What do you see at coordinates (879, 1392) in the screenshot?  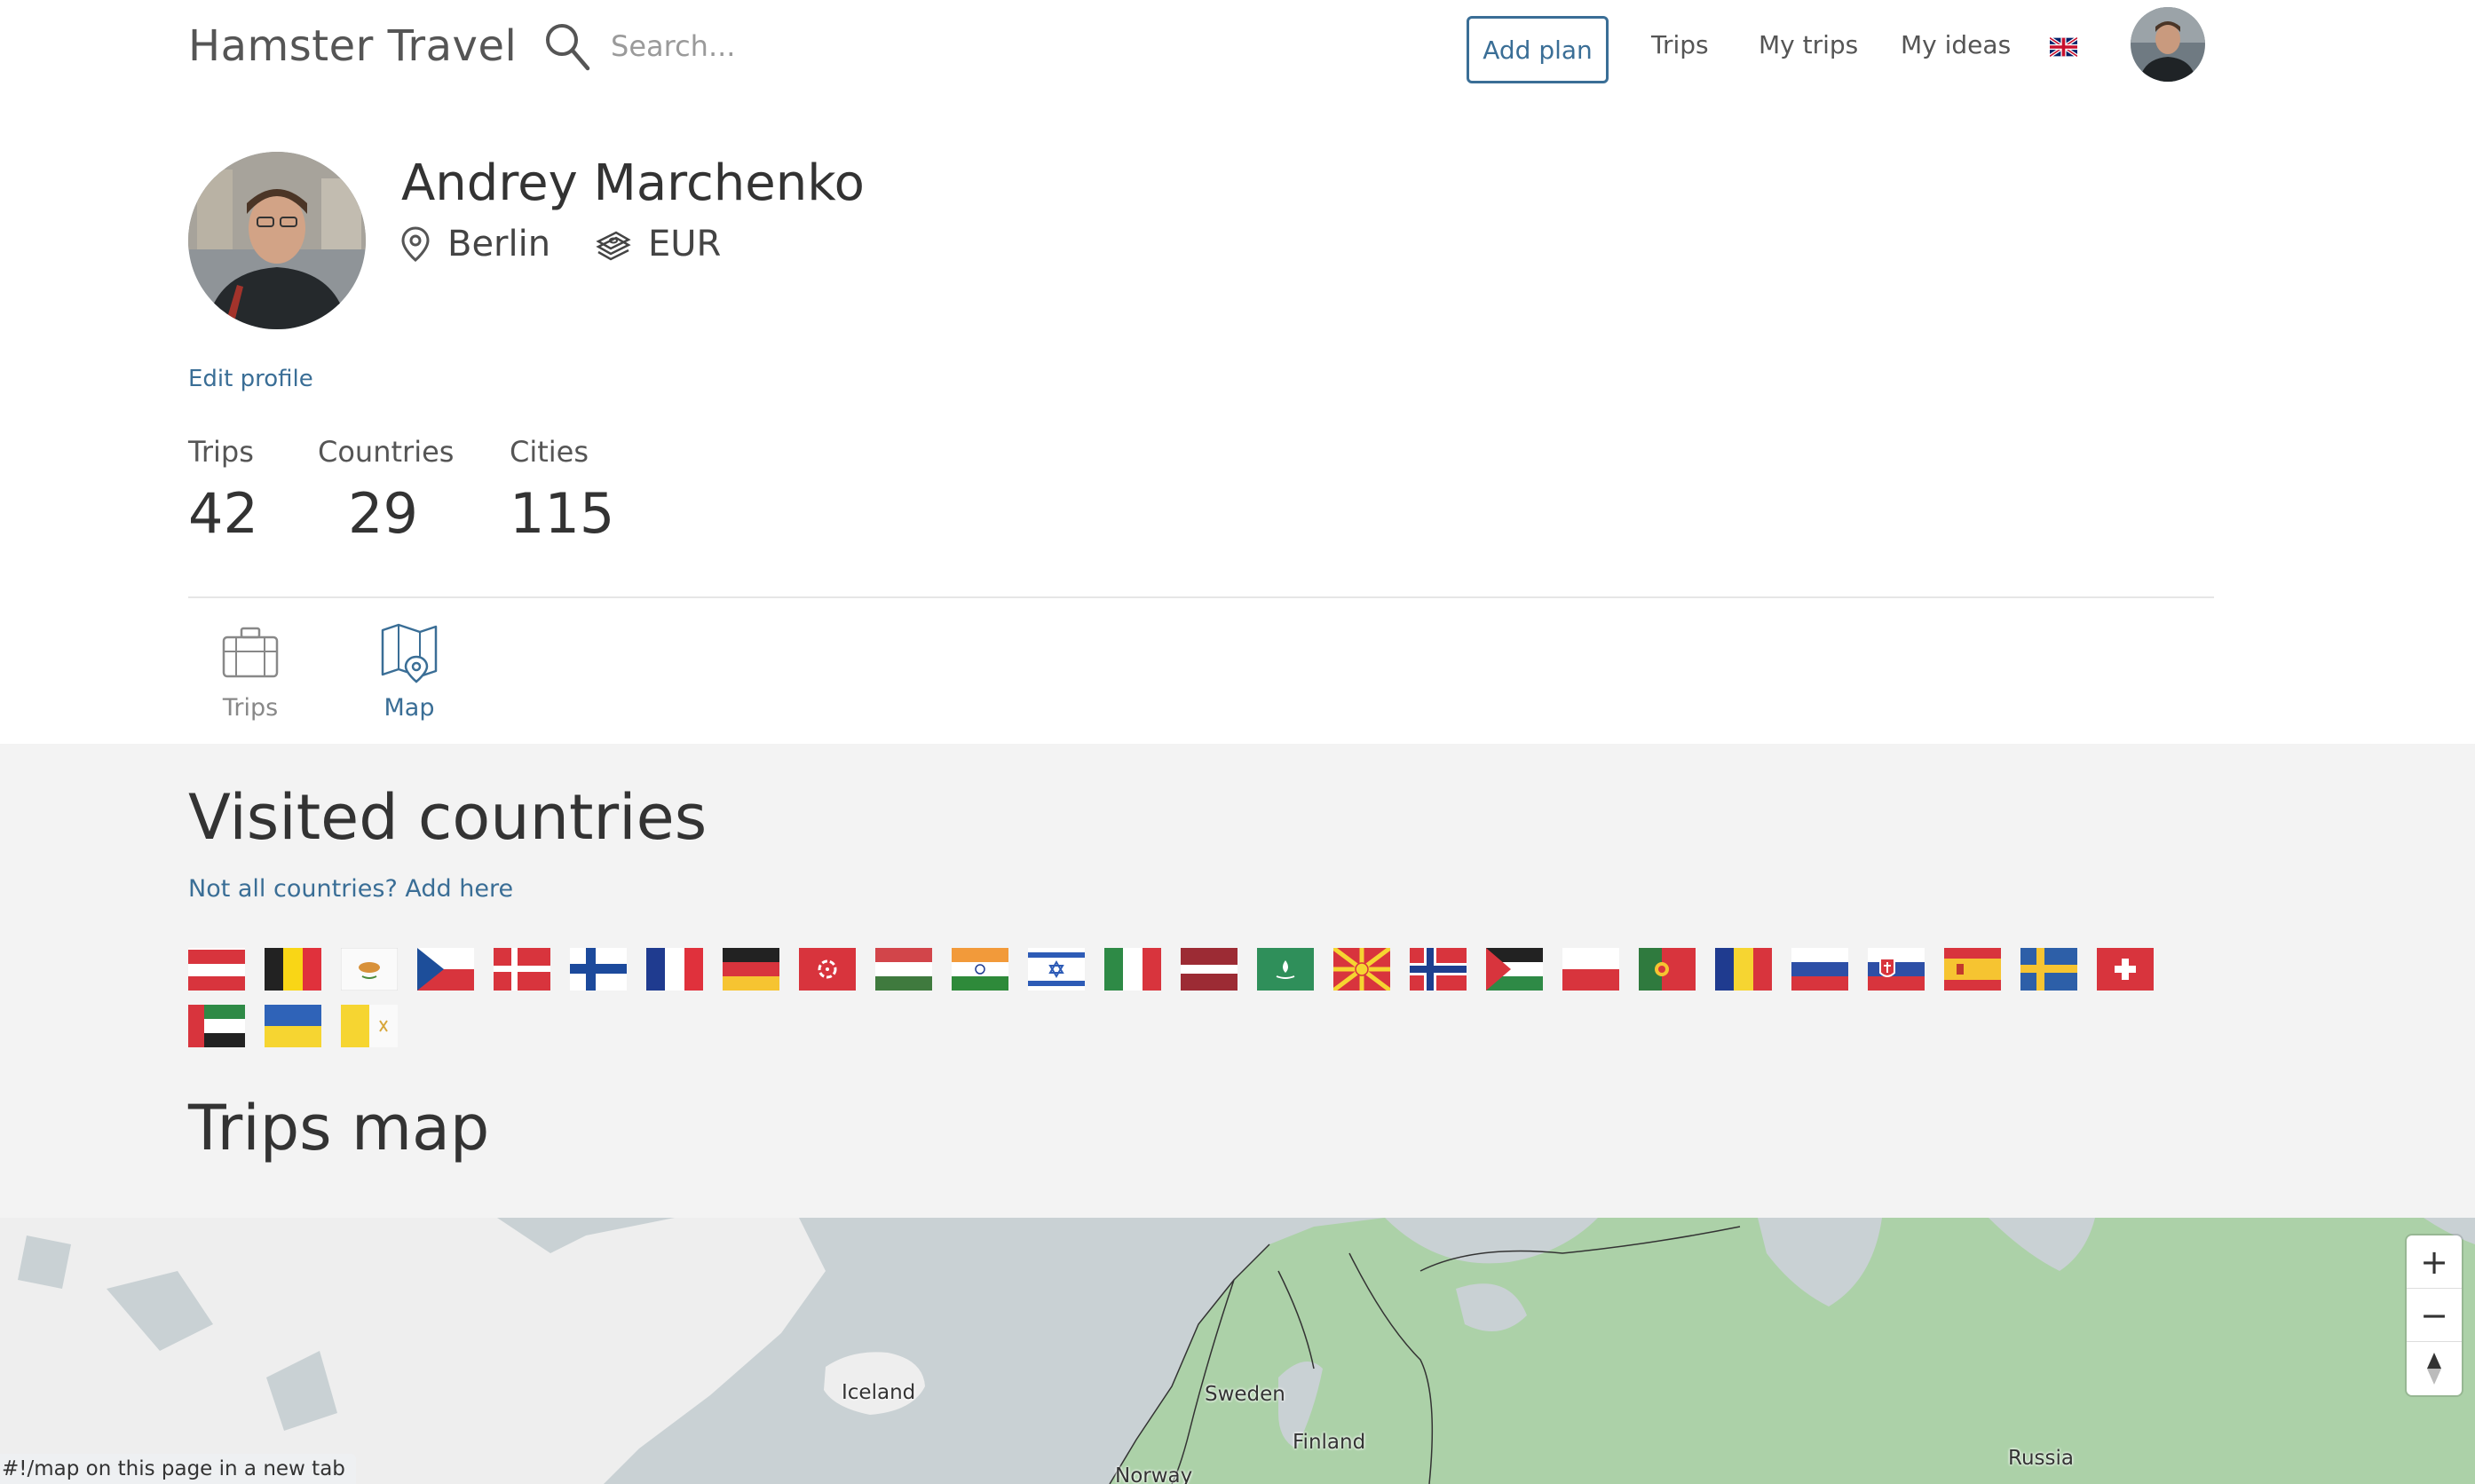 I see `map-label-iceland: Iceland` at bounding box center [879, 1392].